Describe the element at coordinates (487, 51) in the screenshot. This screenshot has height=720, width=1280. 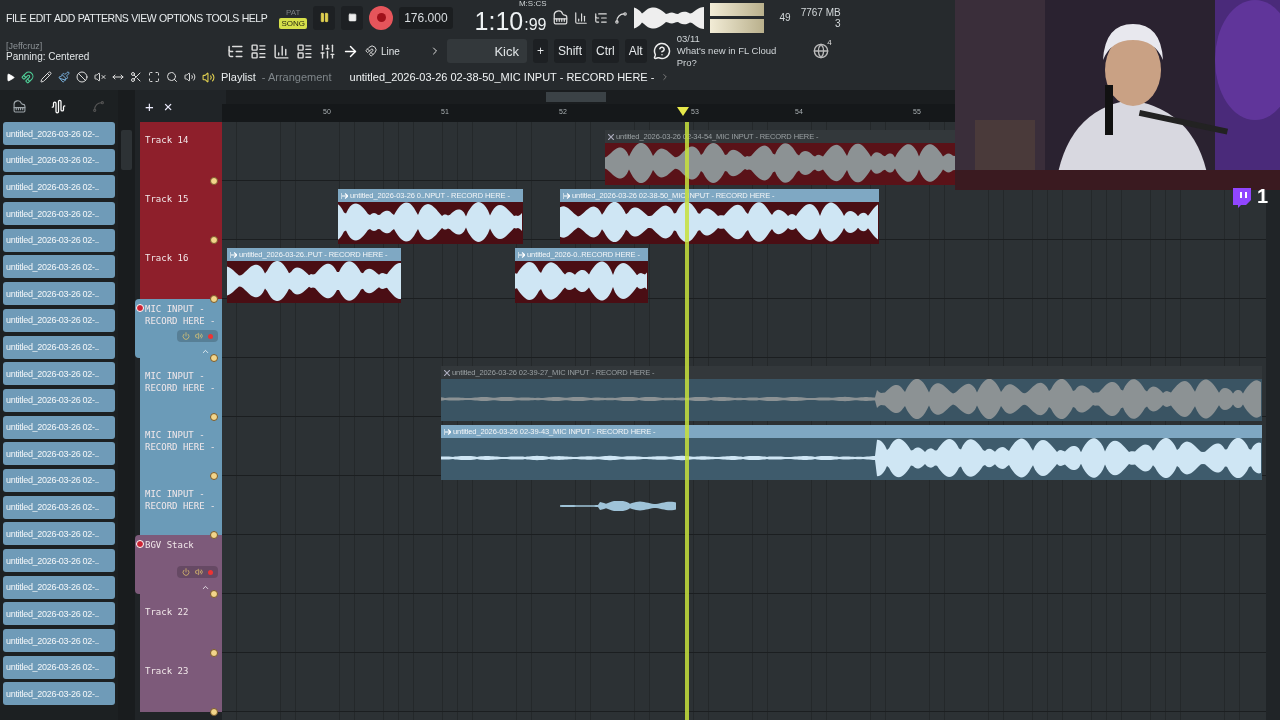
I see `pattern-field: Kick` at that location.